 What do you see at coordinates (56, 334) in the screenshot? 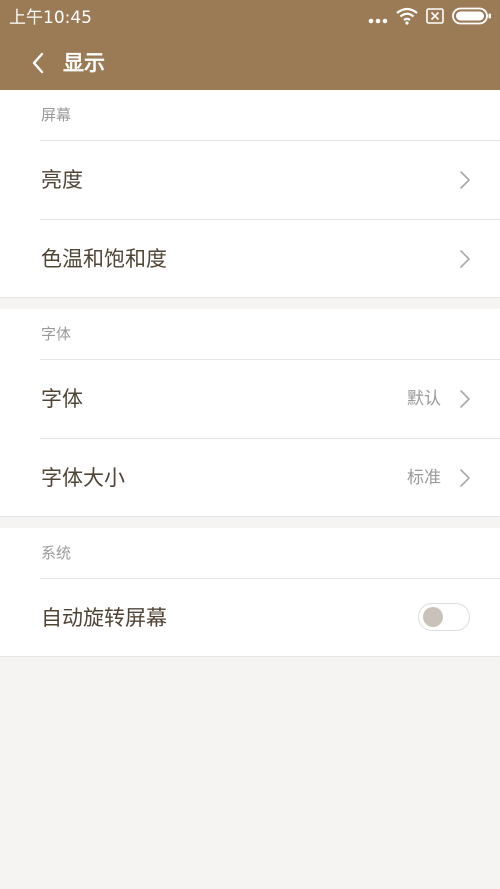
I see `section-header-label: 字体` at bounding box center [56, 334].